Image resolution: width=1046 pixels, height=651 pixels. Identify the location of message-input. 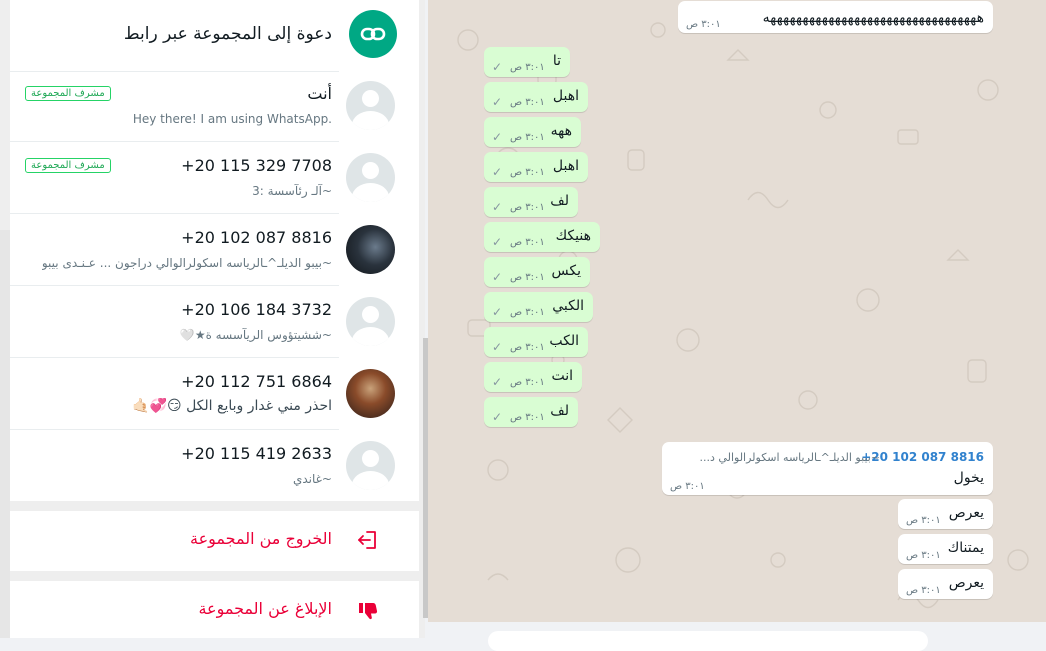
(708, 641).